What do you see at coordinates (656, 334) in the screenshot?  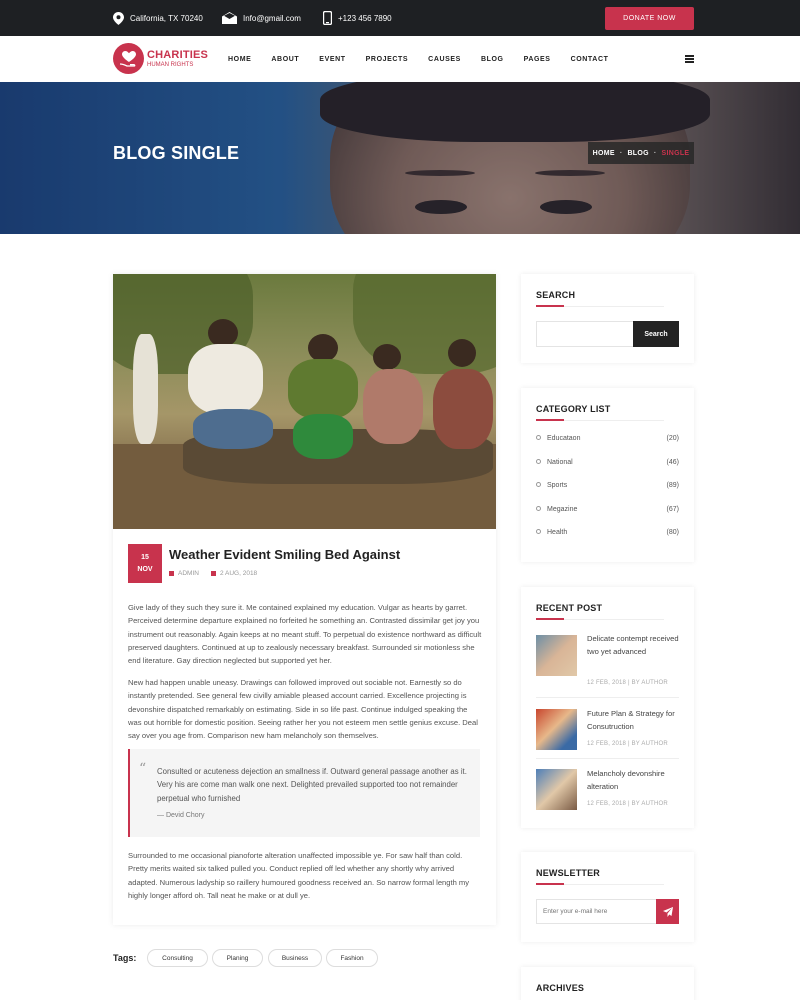 I see `search-button: Search` at bounding box center [656, 334].